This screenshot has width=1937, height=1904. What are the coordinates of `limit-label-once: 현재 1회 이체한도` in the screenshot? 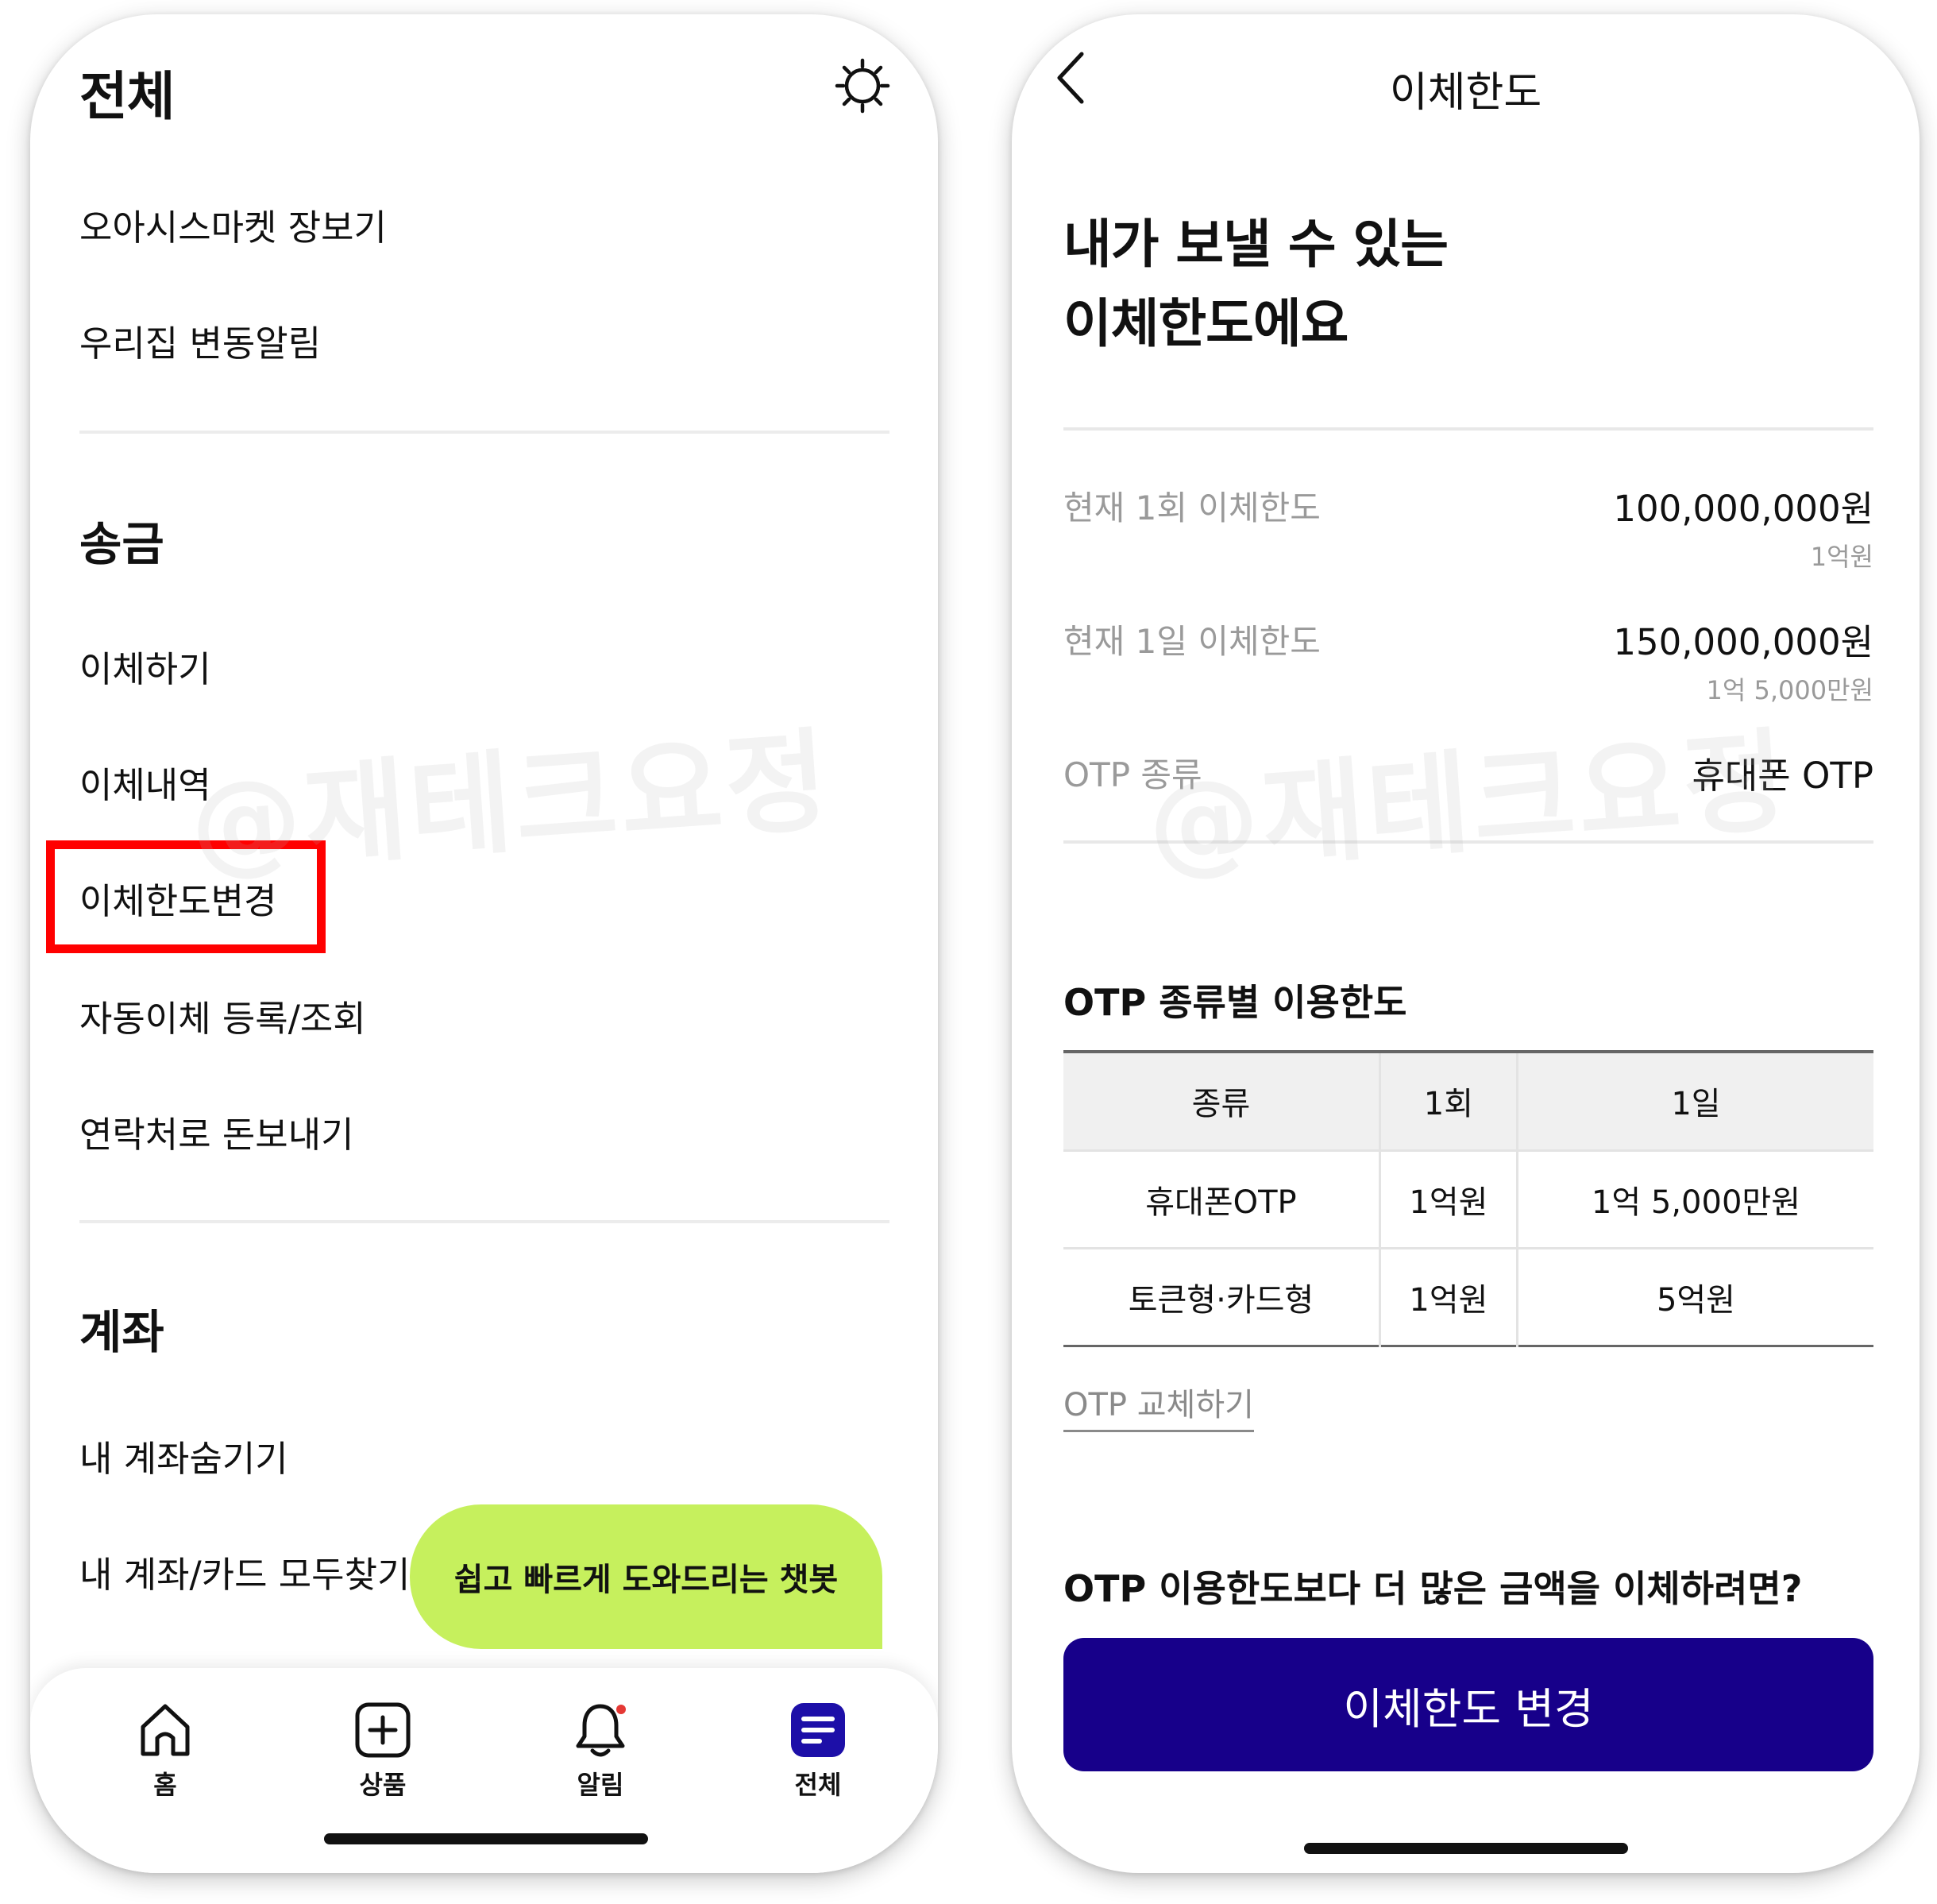 It's located at (1192, 508).